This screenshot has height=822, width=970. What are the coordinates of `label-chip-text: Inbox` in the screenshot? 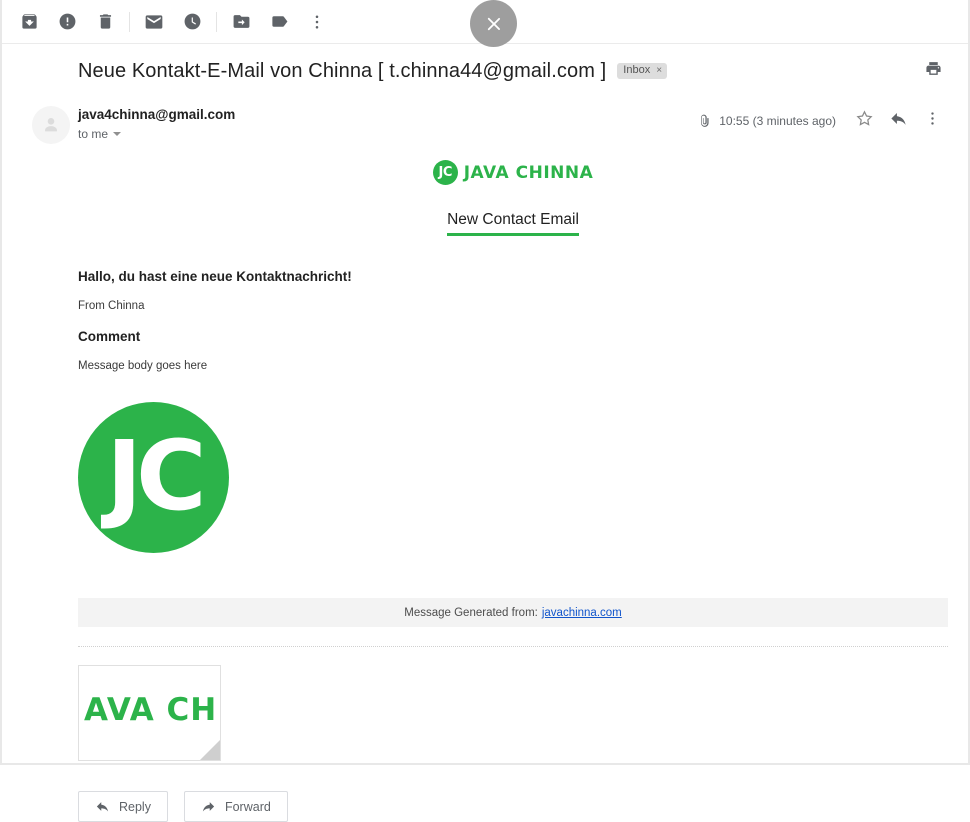 It's located at (637, 70).